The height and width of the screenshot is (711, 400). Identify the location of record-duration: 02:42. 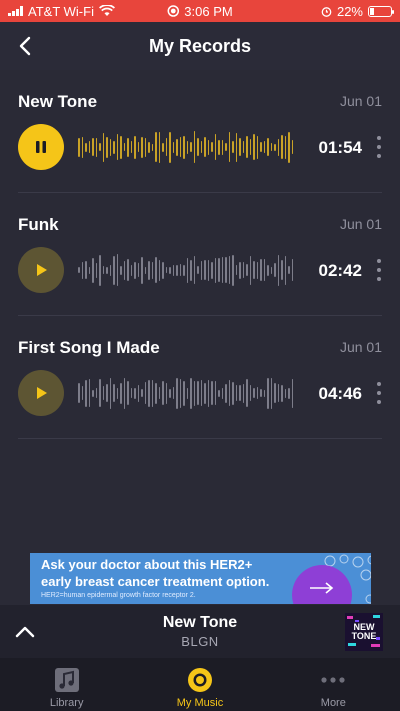
(340, 270).